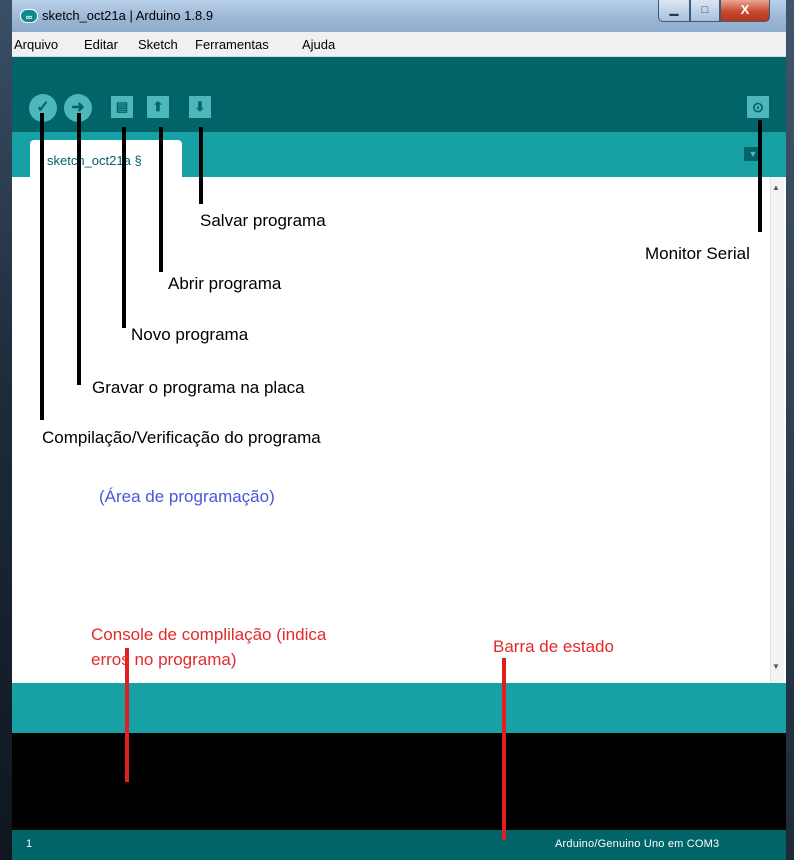  I want to click on serial-monitor-button: ⊙, so click(758, 107).